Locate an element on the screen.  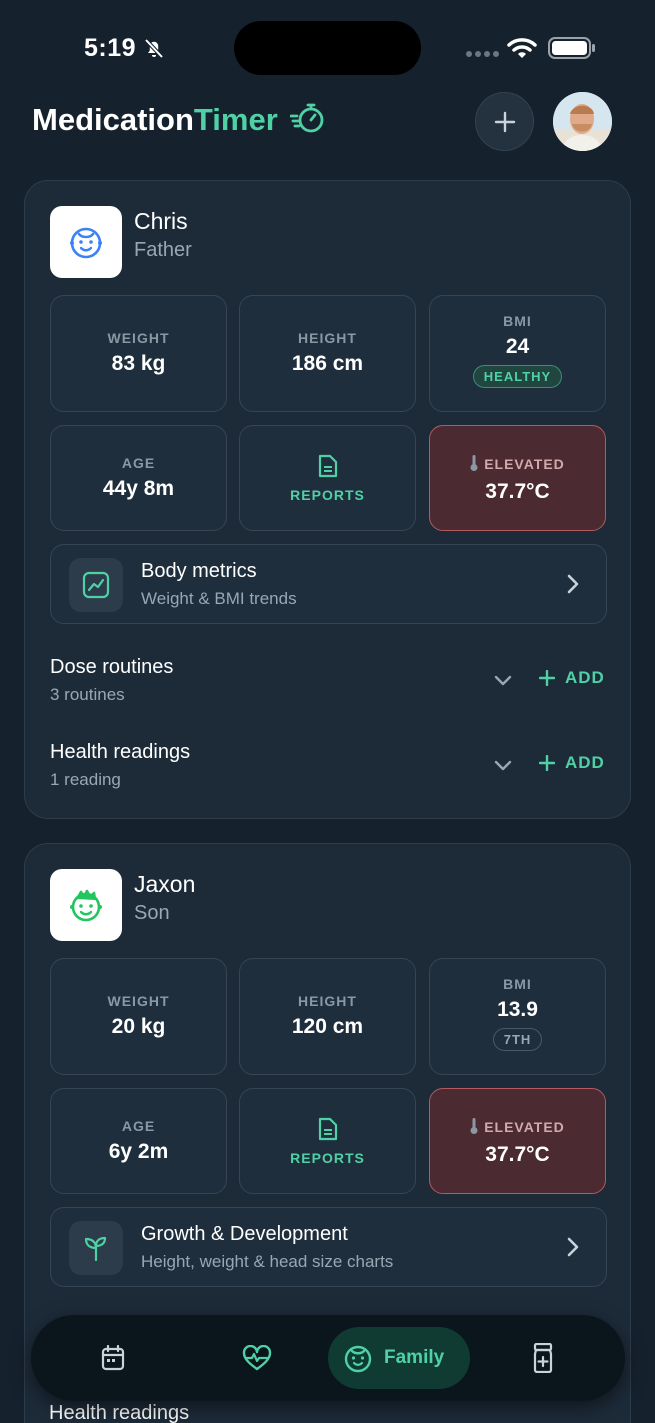
calendar-icon is located at coordinates (113, 1358).